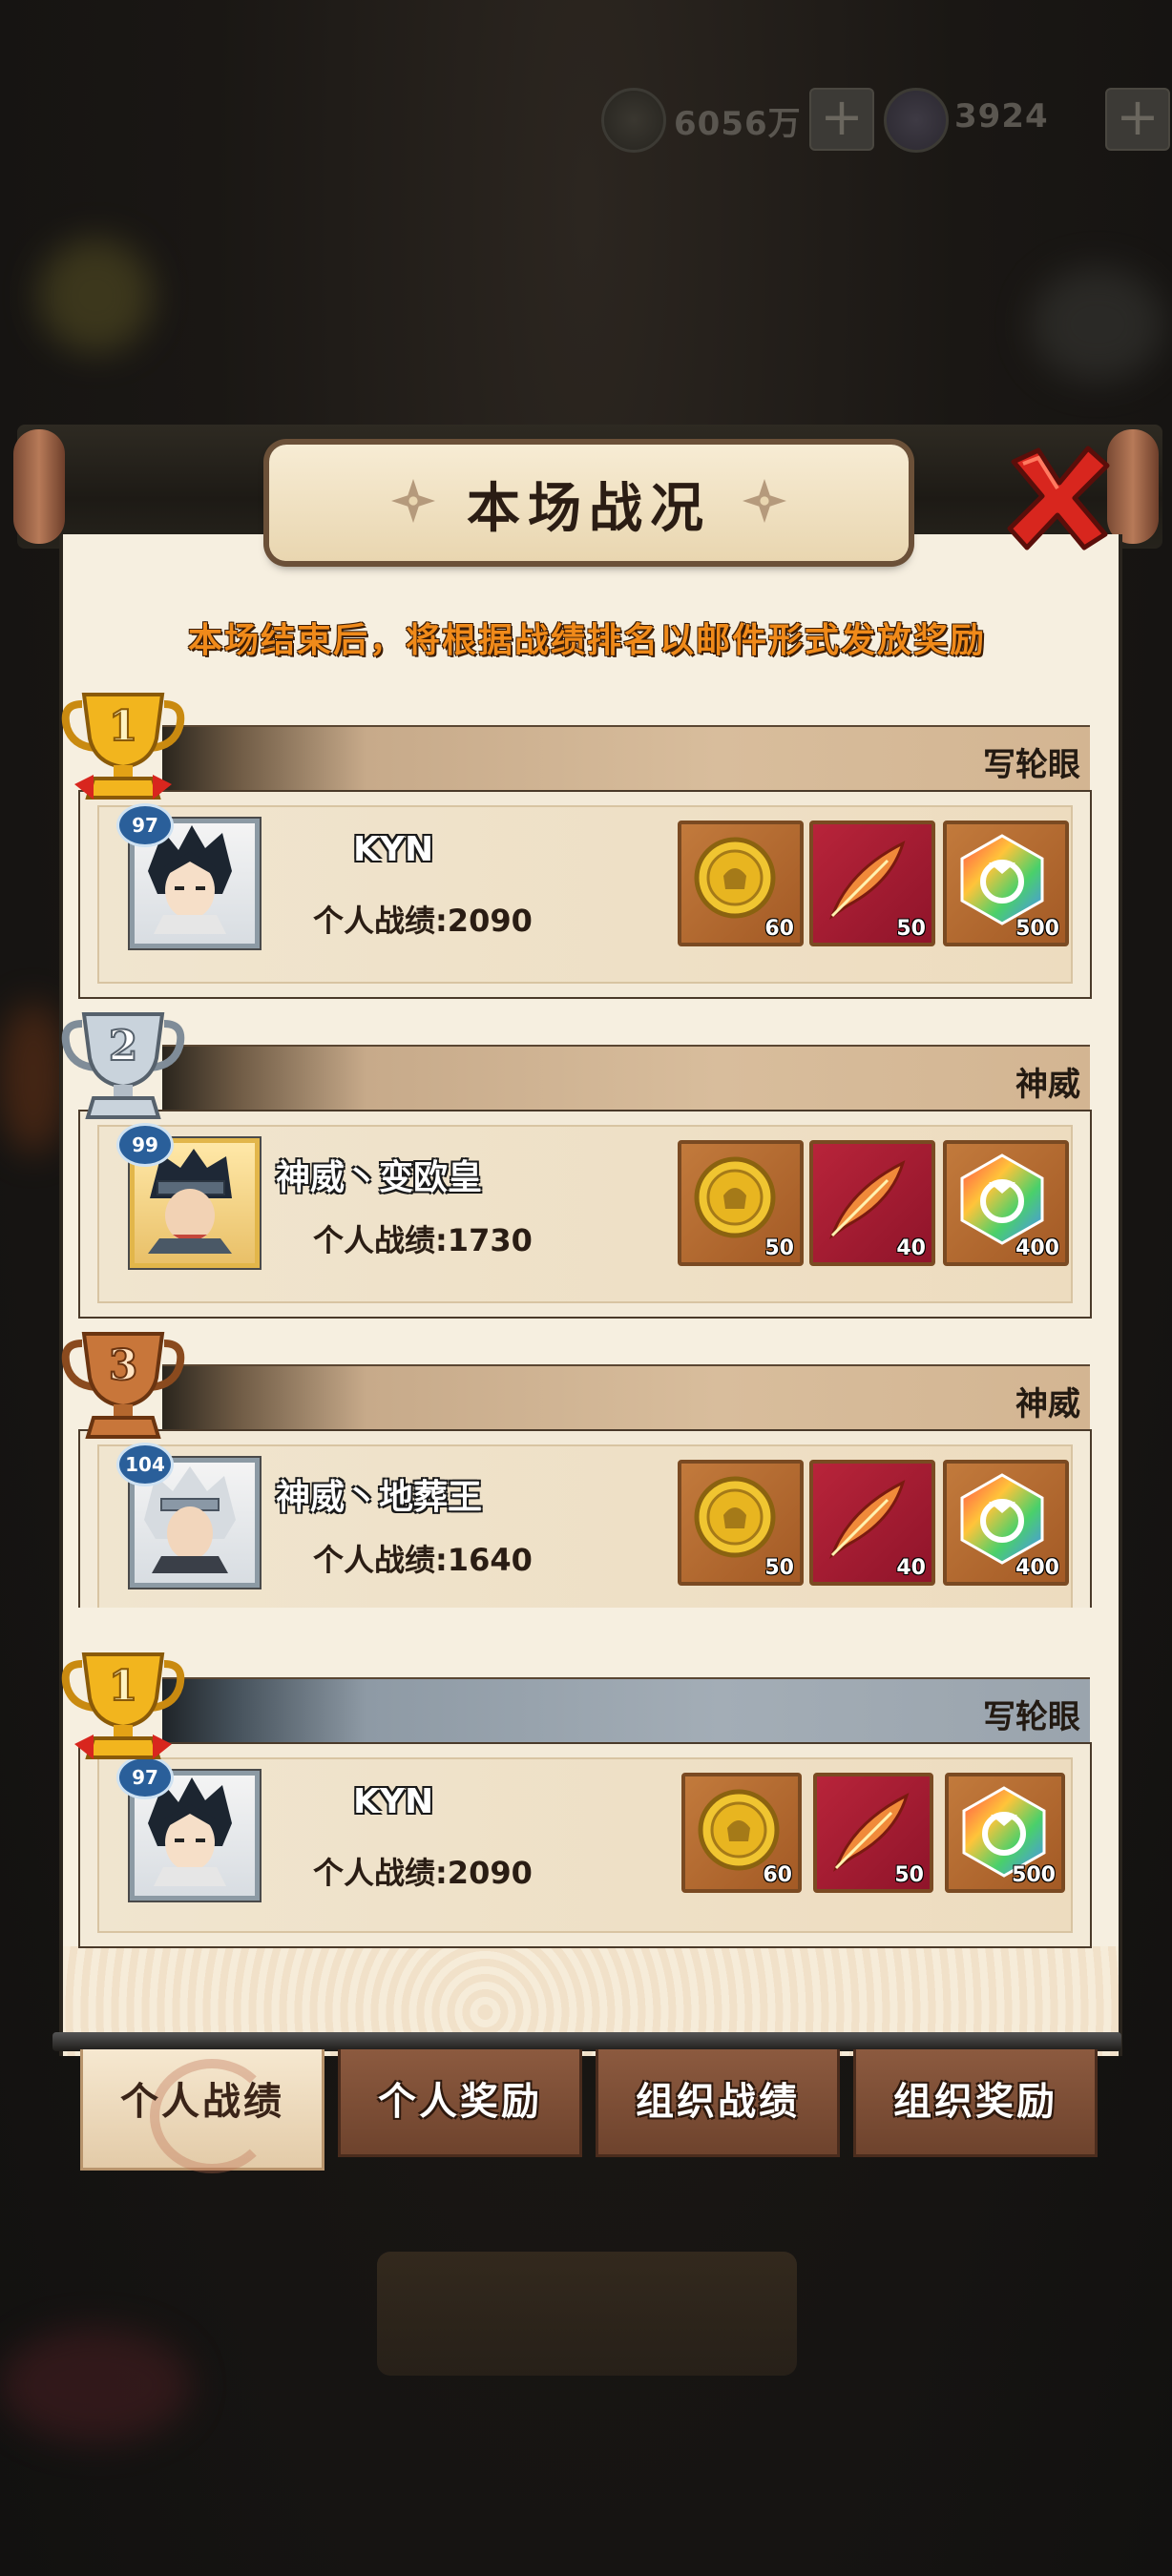  I want to click on rank-card: 神威 104 神威丶地葬王 个人战绩:1640 50 40 400 3, so click(576, 1470).